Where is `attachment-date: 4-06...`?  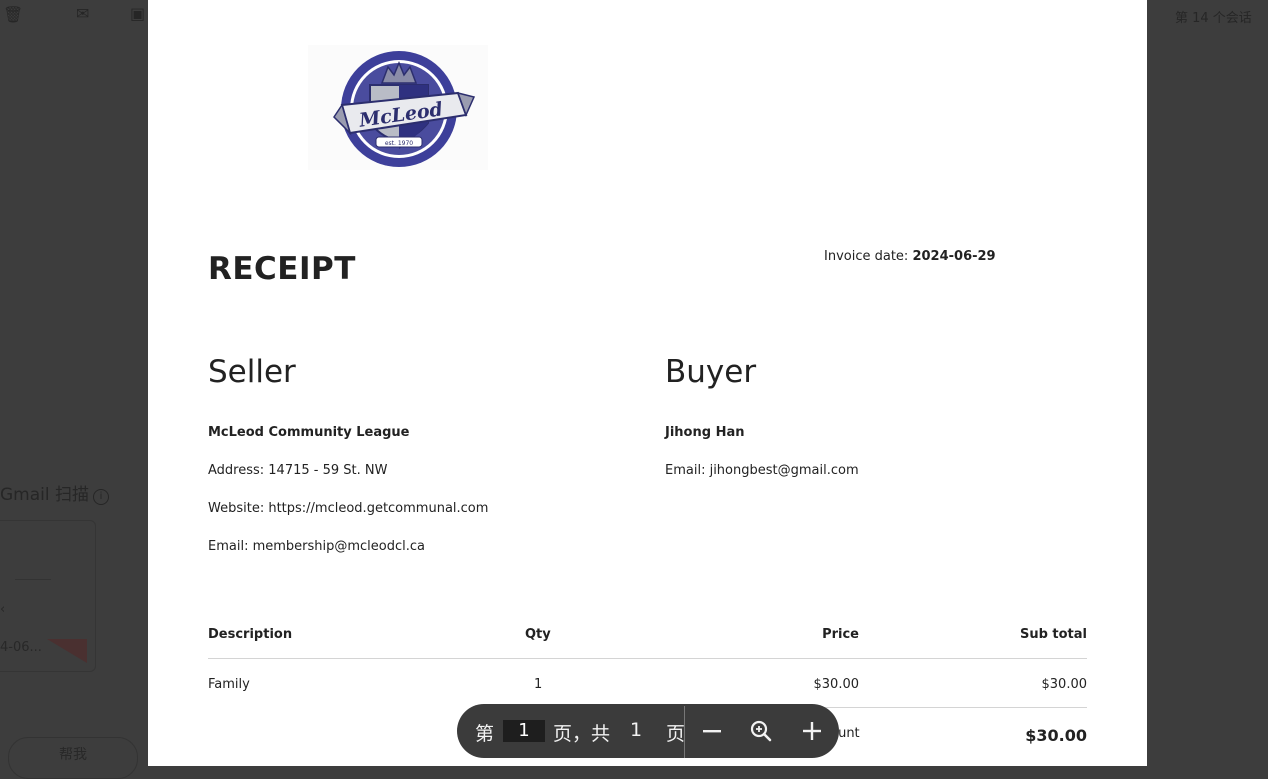 attachment-date: 4-06... is located at coordinates (21, 647).